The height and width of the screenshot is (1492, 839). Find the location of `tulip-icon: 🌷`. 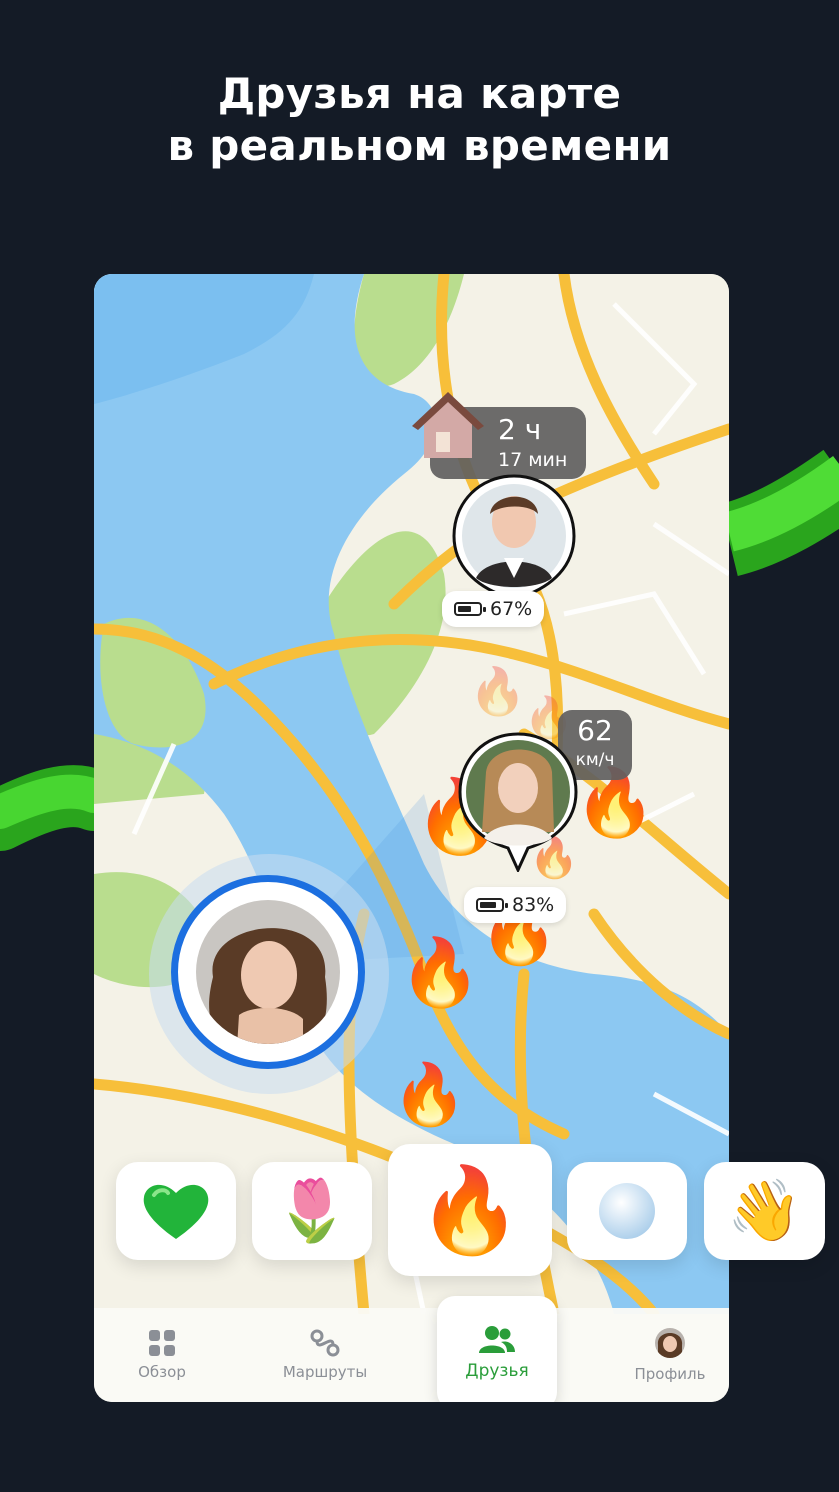

tulip-icon: 🌷 is located at coordinates (312, 1211).